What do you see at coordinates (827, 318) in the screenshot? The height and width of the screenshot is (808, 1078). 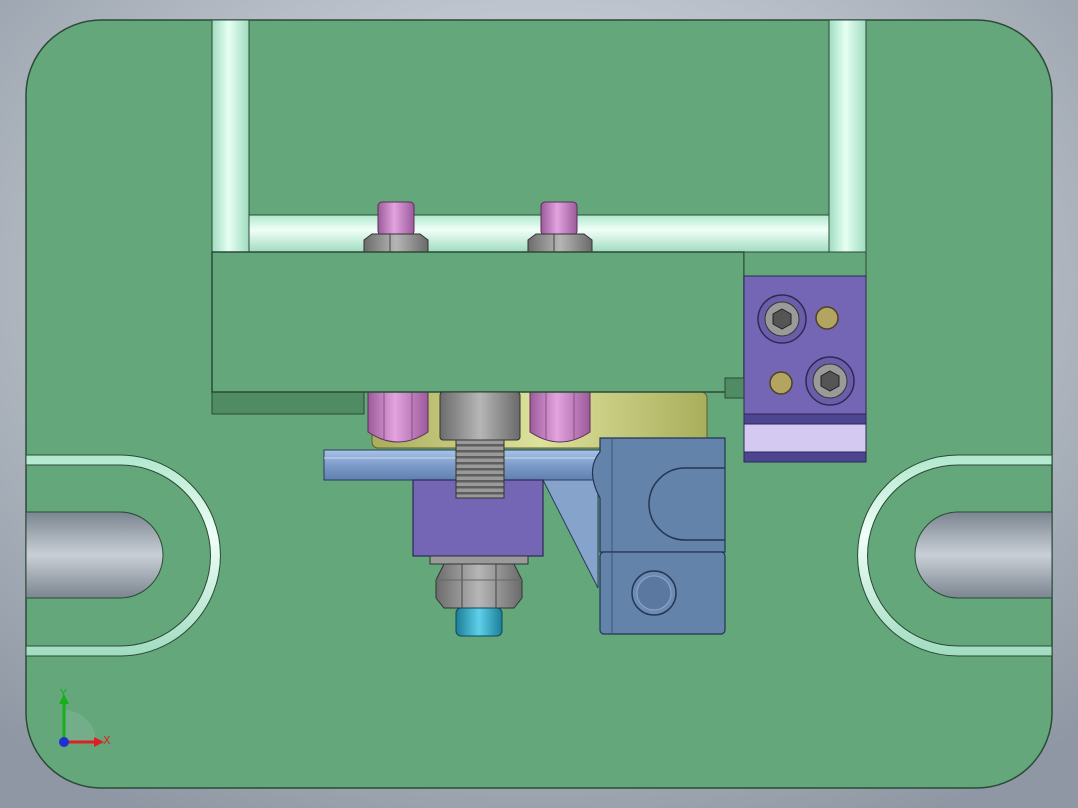 I see `dowel-pin-top` at bounding box center [827, 318].